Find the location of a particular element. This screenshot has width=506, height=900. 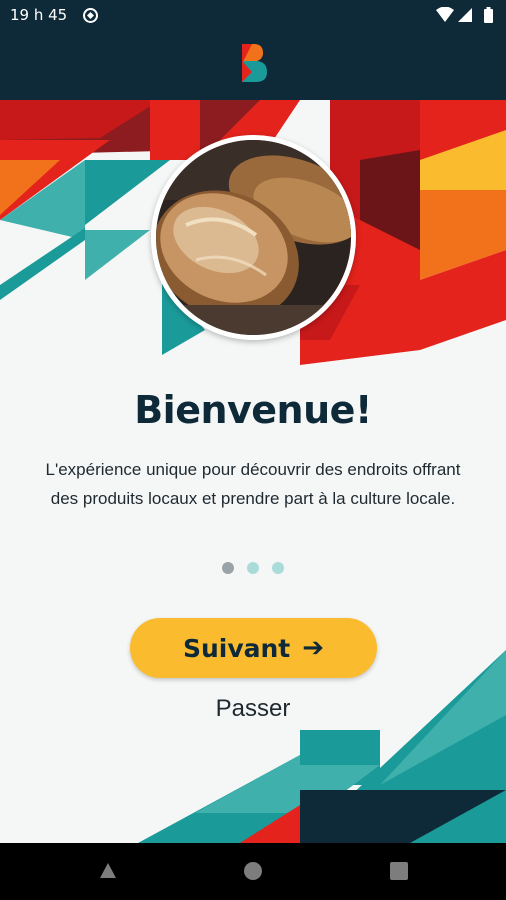

battery-icon is located at coordinates (488, 16).